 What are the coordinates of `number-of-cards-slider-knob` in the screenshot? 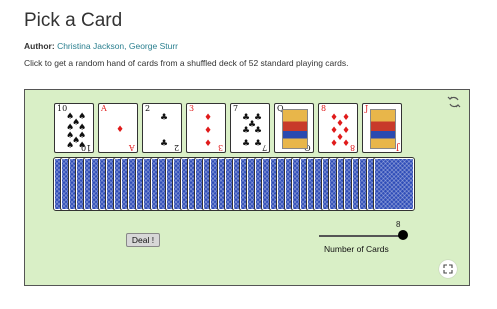 It's located at (403, 235).